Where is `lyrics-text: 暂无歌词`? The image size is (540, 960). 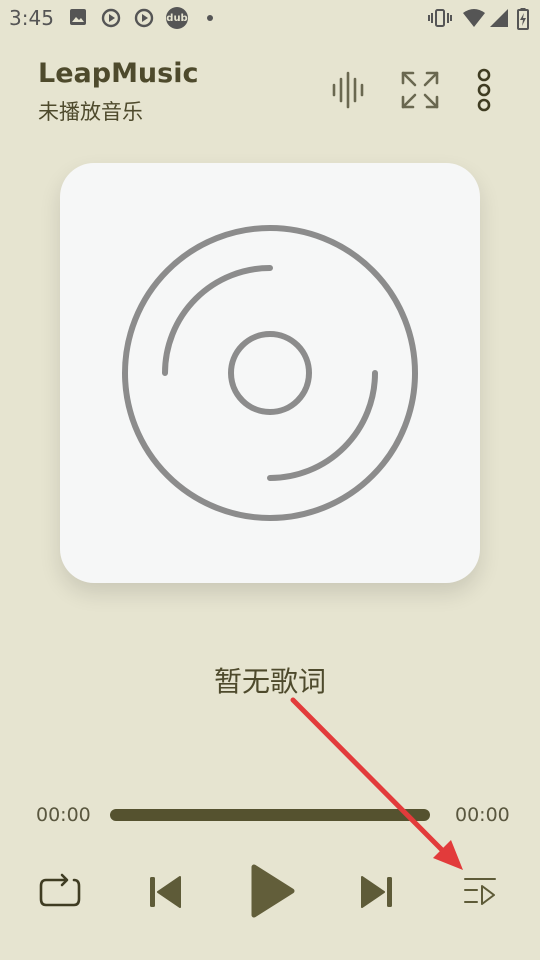 lyrics-text: 暂无歌词 is located at coordinates (269, 681).